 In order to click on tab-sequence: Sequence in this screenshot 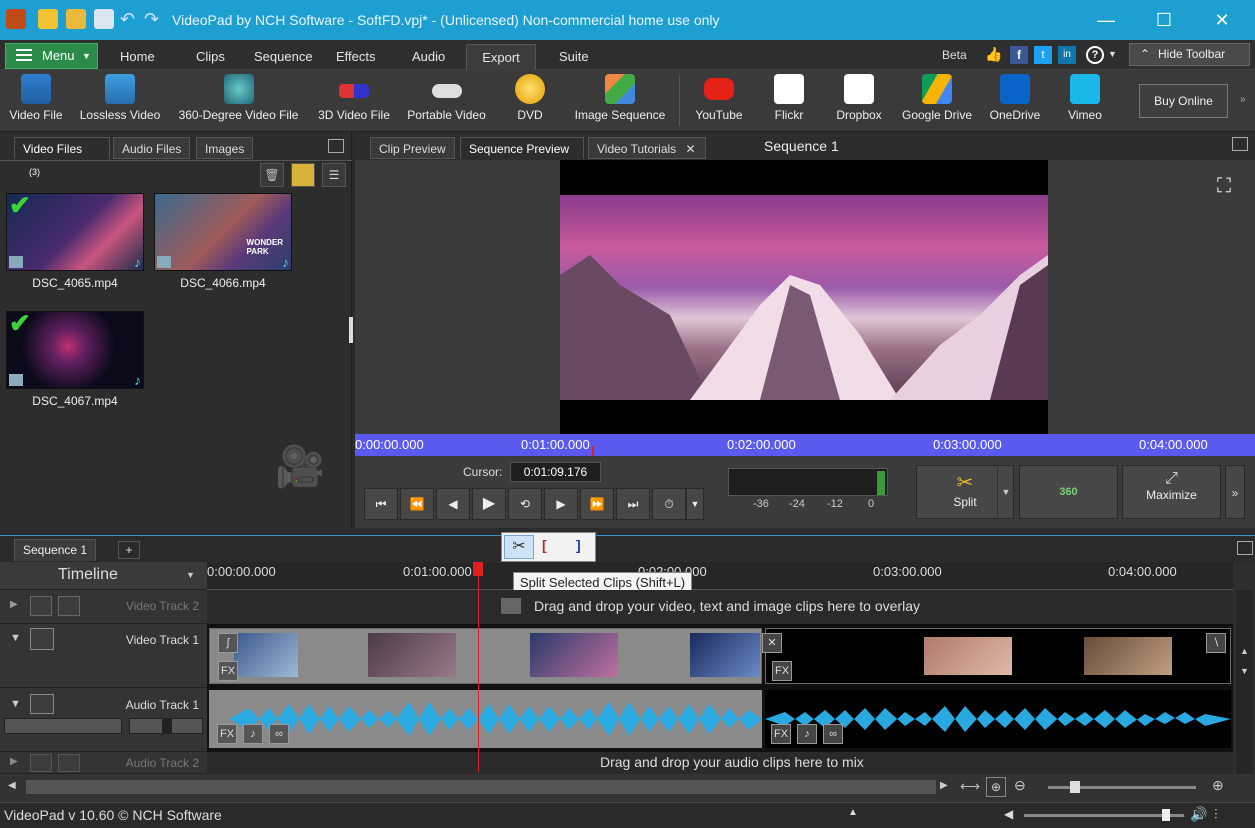, I will do `click(283, 57)`.